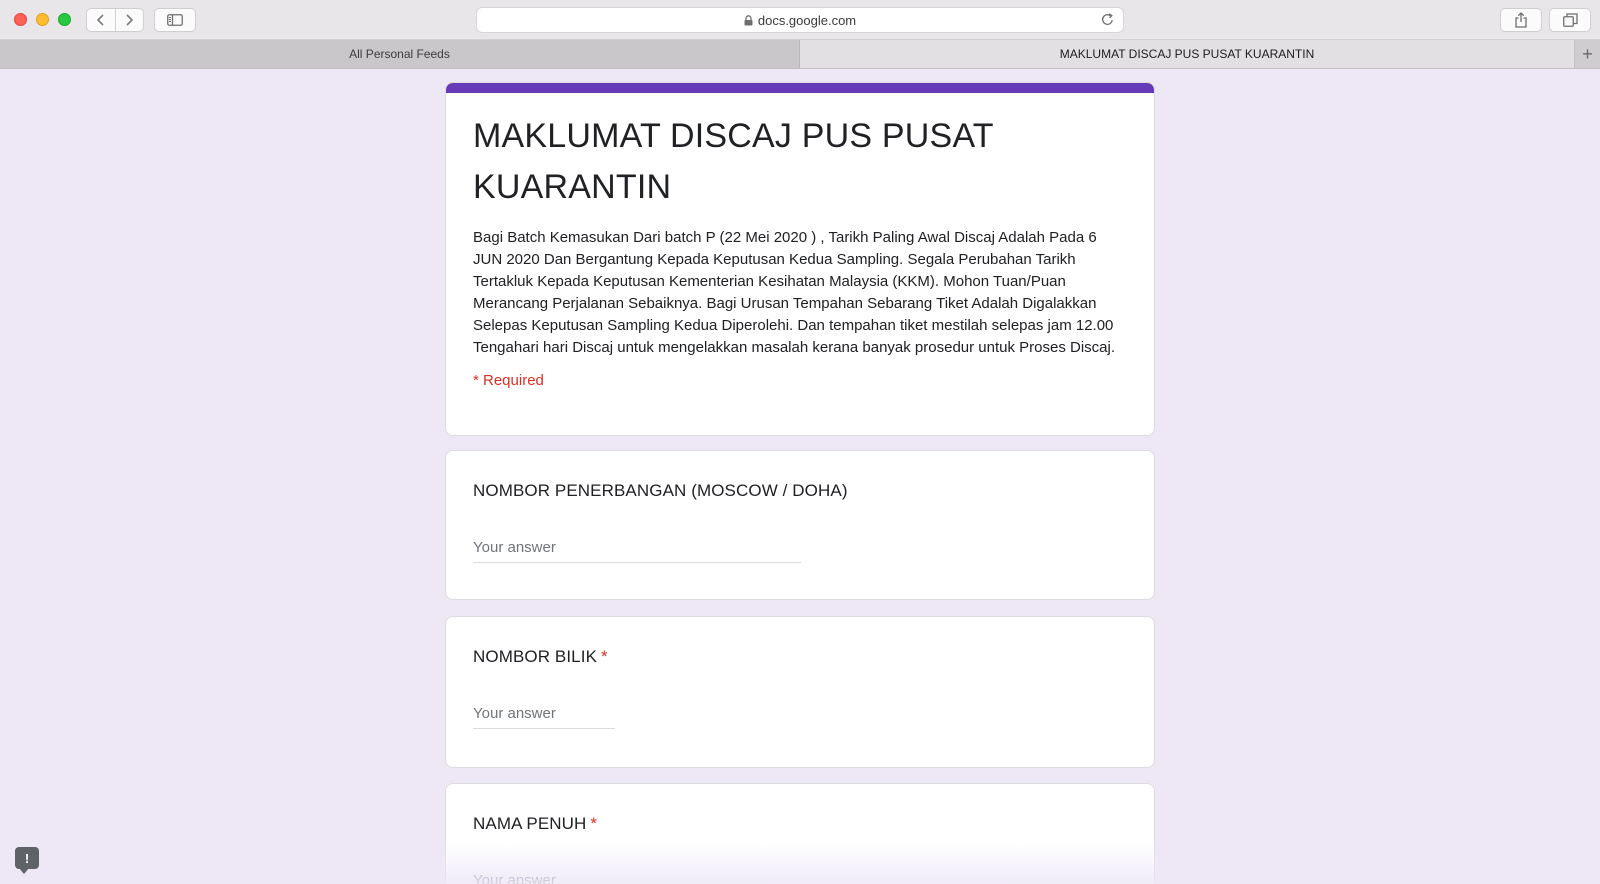  I want to click on question-label: NOMBOR PENERBANGAN (MOSCOW / DOHA), so click(660, 490).